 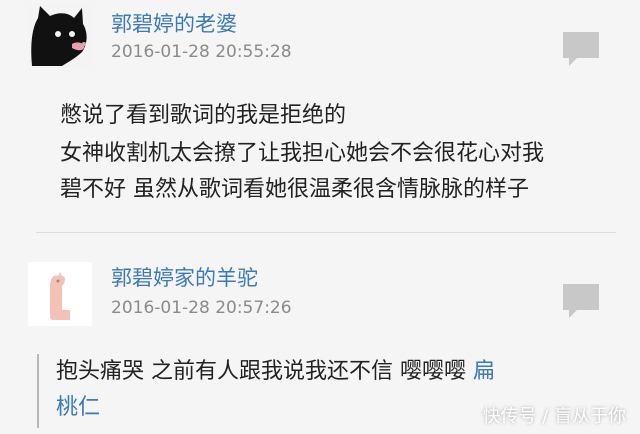 What do you see at coordinates (184, 277) in the screenshot?
I see `username: 郭碧婷家的羊驼` at bounding box center [184, 277].